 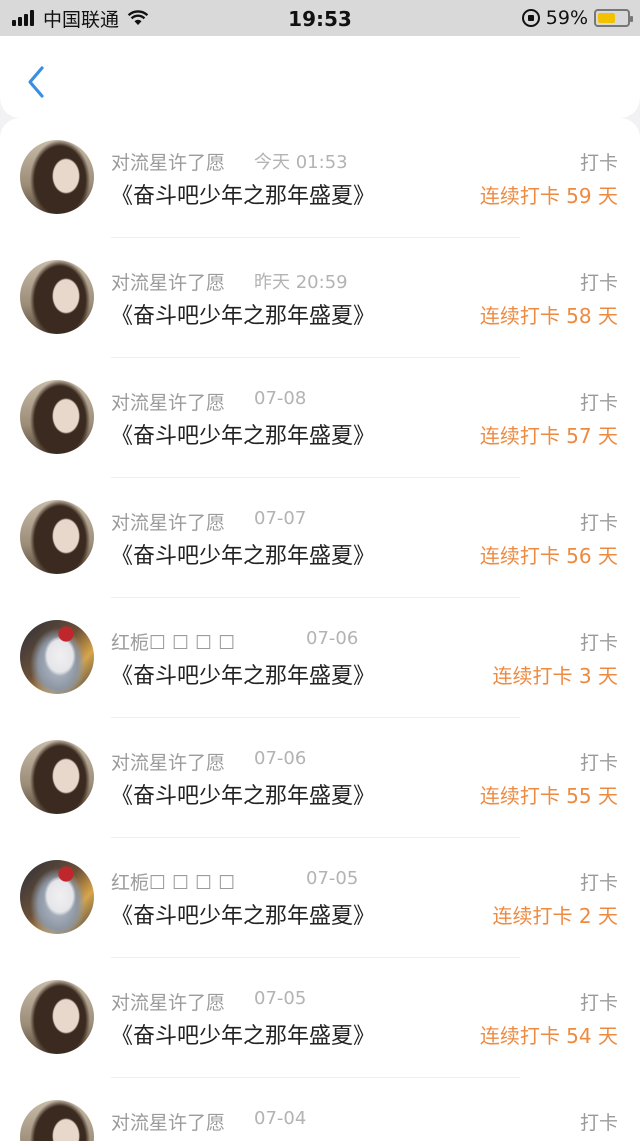 What do you see at coordinates (548, 796) in the screenshot?
I see `streak-count: 连续打卡 55 天` at bounding box center [548, 796].